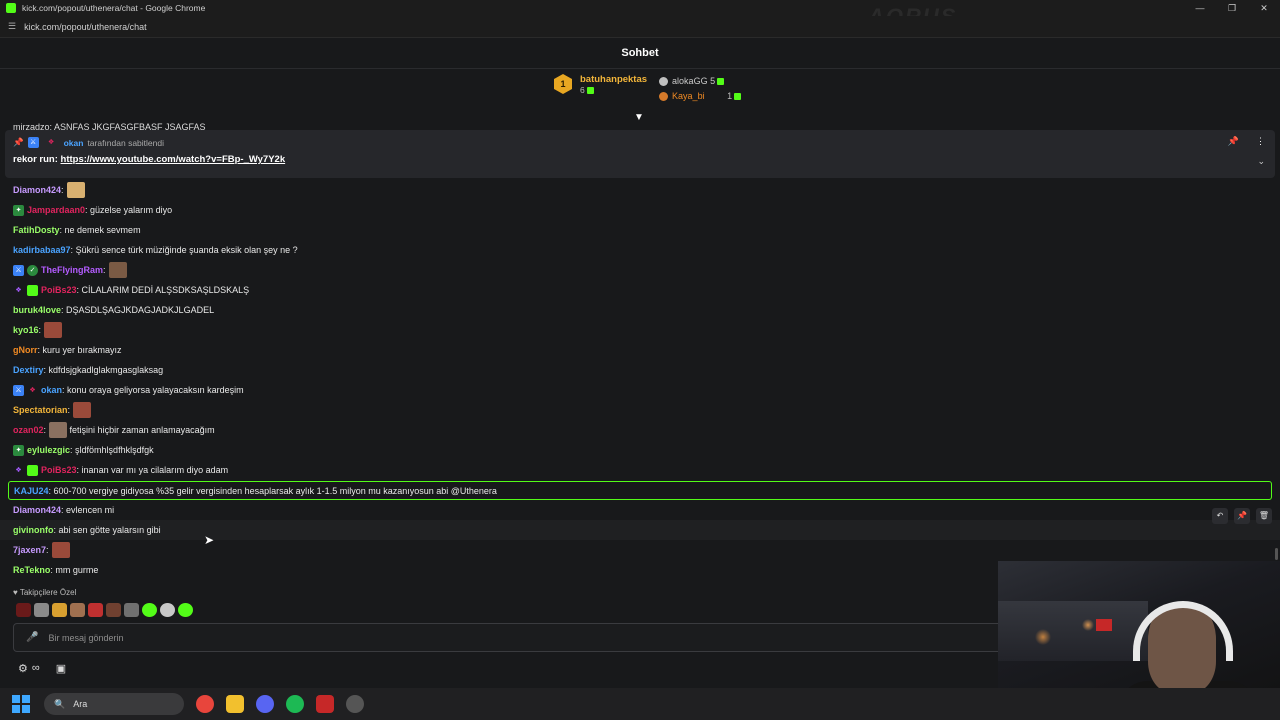 The image size is (1280, 720). I want to click on infinity-icon: ∞, so click(36, 668).